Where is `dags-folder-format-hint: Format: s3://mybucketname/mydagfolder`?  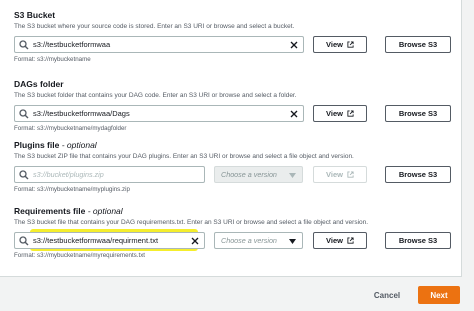
dags-folder-format-hint: Format: s3://mybucketname/mydagfolder is located at coordinates (70, 128).